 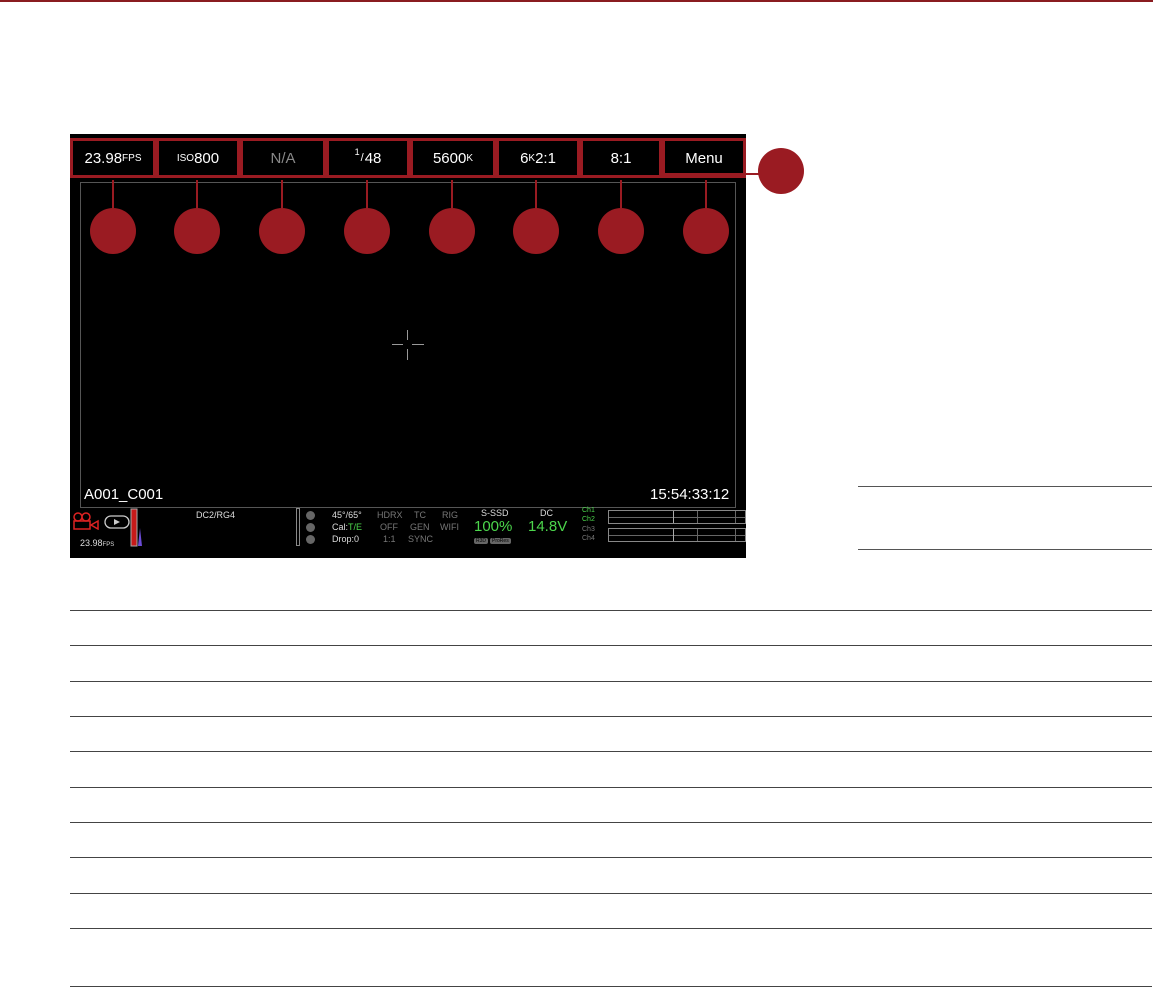 I want to click on cal-label: Cal:, so click(x=340, y=527).